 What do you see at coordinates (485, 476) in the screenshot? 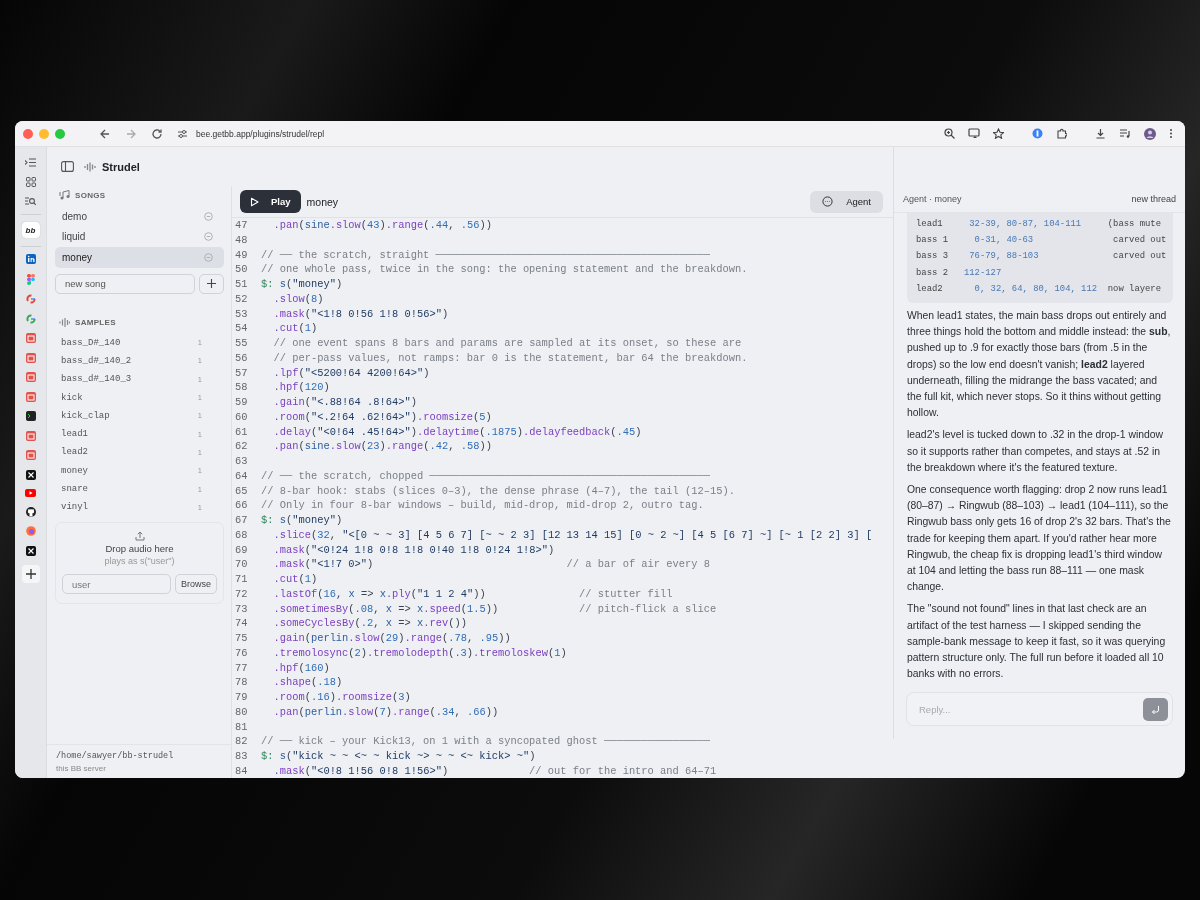
I see `code-line: // ── the scratch, chopped ─────────────────────────────────────────────` at bounding box center [485, 476].